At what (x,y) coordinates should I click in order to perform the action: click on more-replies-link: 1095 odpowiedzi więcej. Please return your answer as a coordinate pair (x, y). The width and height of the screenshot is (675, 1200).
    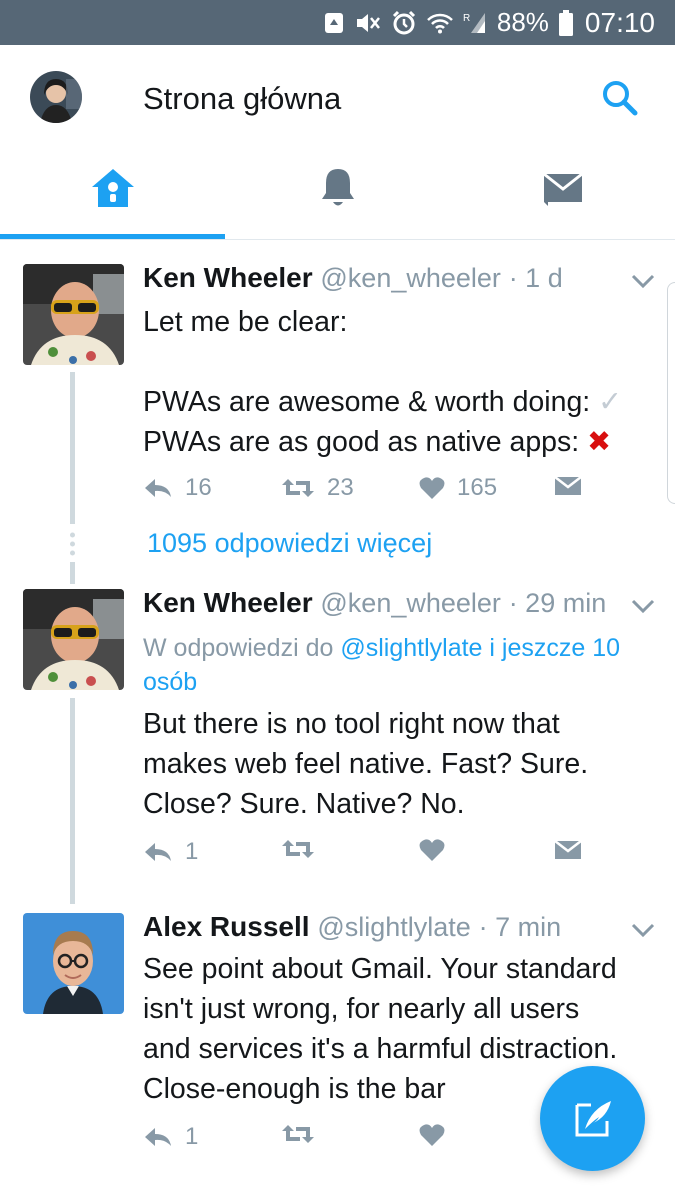
    Looking at the image, I should click on (289, 543).